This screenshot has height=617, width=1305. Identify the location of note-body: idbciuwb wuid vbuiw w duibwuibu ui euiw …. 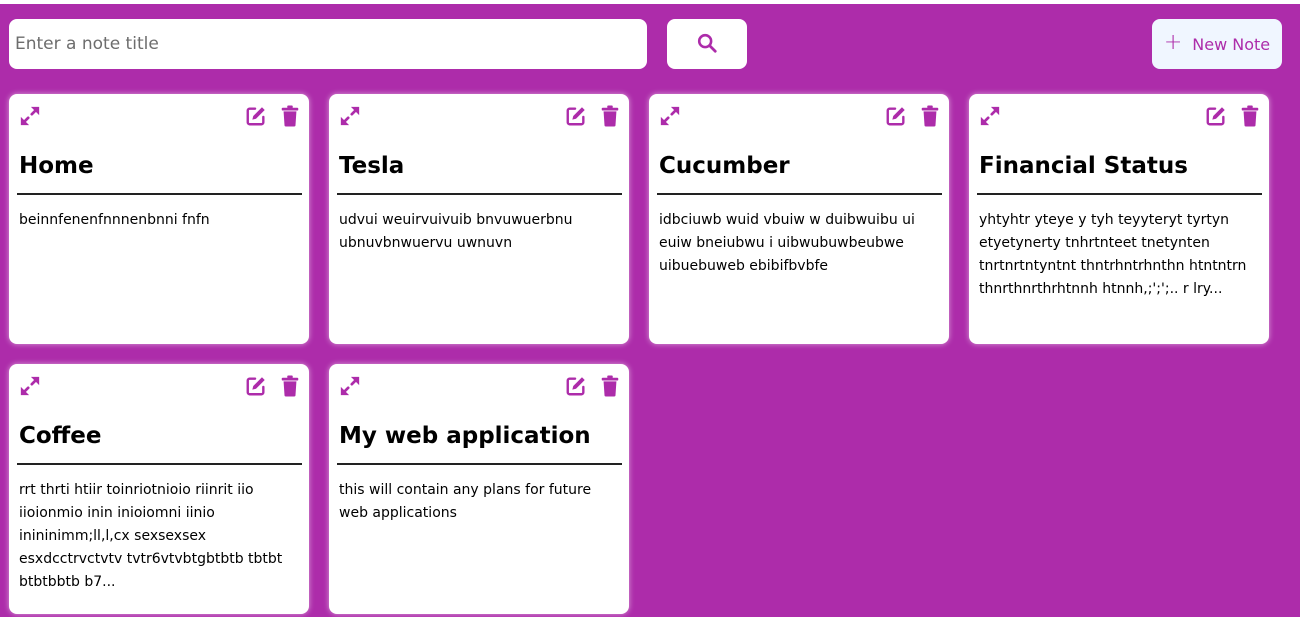
(787, 243).